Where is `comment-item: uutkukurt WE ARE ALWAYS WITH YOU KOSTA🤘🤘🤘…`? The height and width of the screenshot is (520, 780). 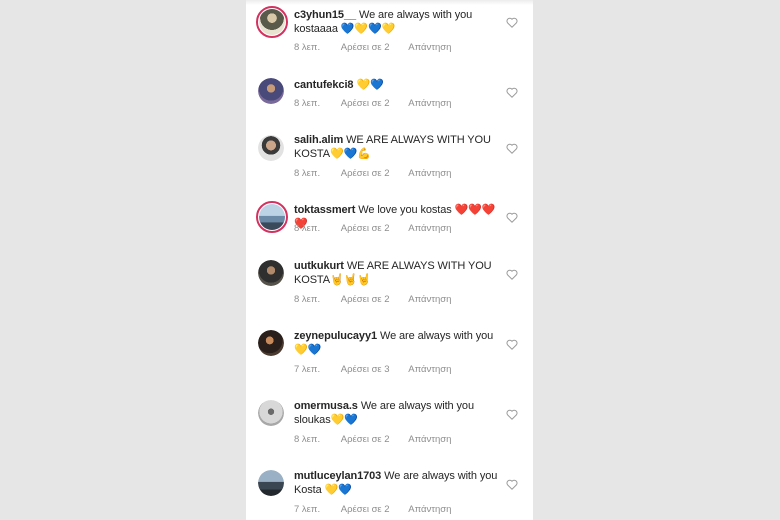 comment-item: uutkukurt WE ARE ALWAYS WITH YOU KOSTA🤘🤘🤘… is located at coordinates (389, 289).